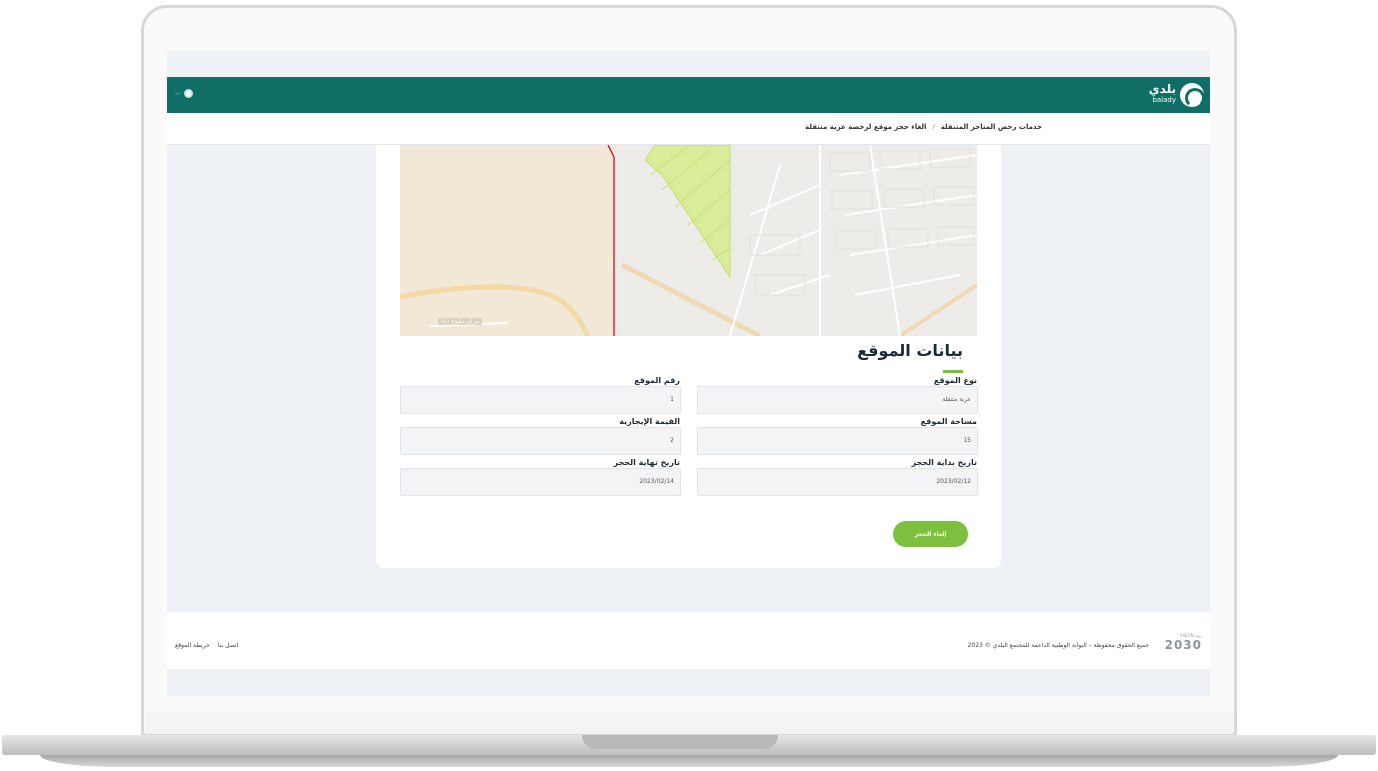  I want to click on logo-subtext: balady, so click(1164, 100).